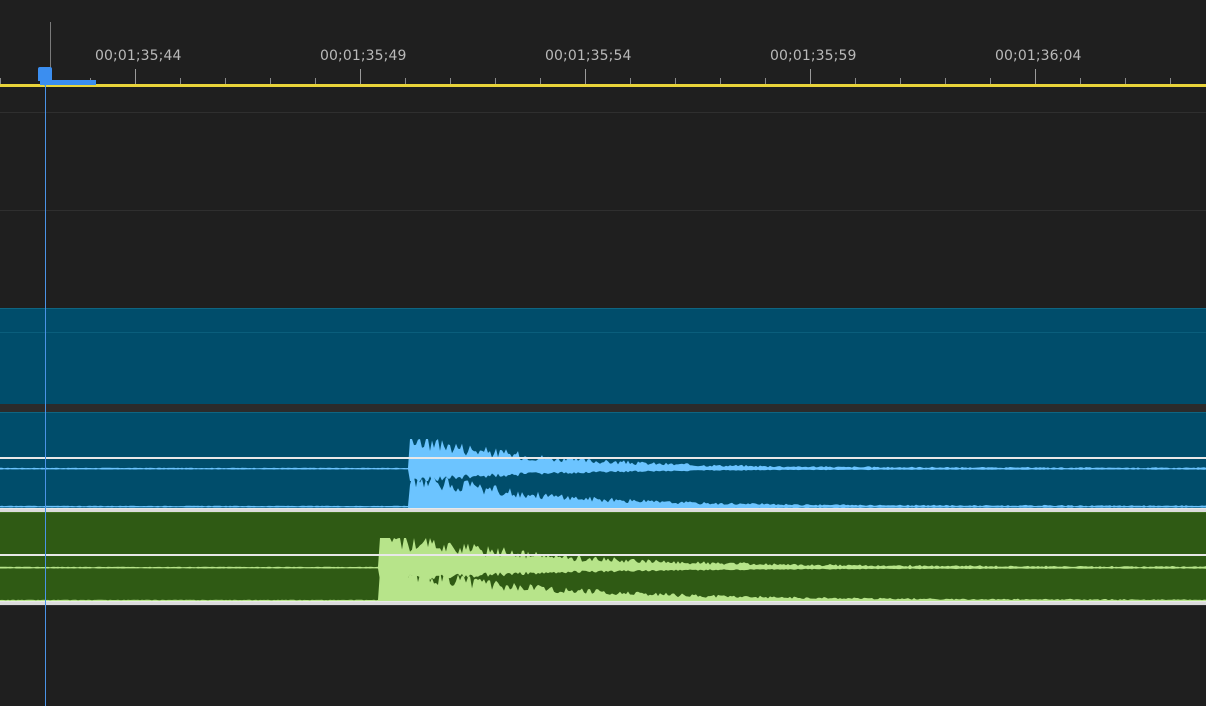 This screenshot has width=1206, height=706. I want to click on ruler-label-5: 00;01;36;04, so click(1038, 56).